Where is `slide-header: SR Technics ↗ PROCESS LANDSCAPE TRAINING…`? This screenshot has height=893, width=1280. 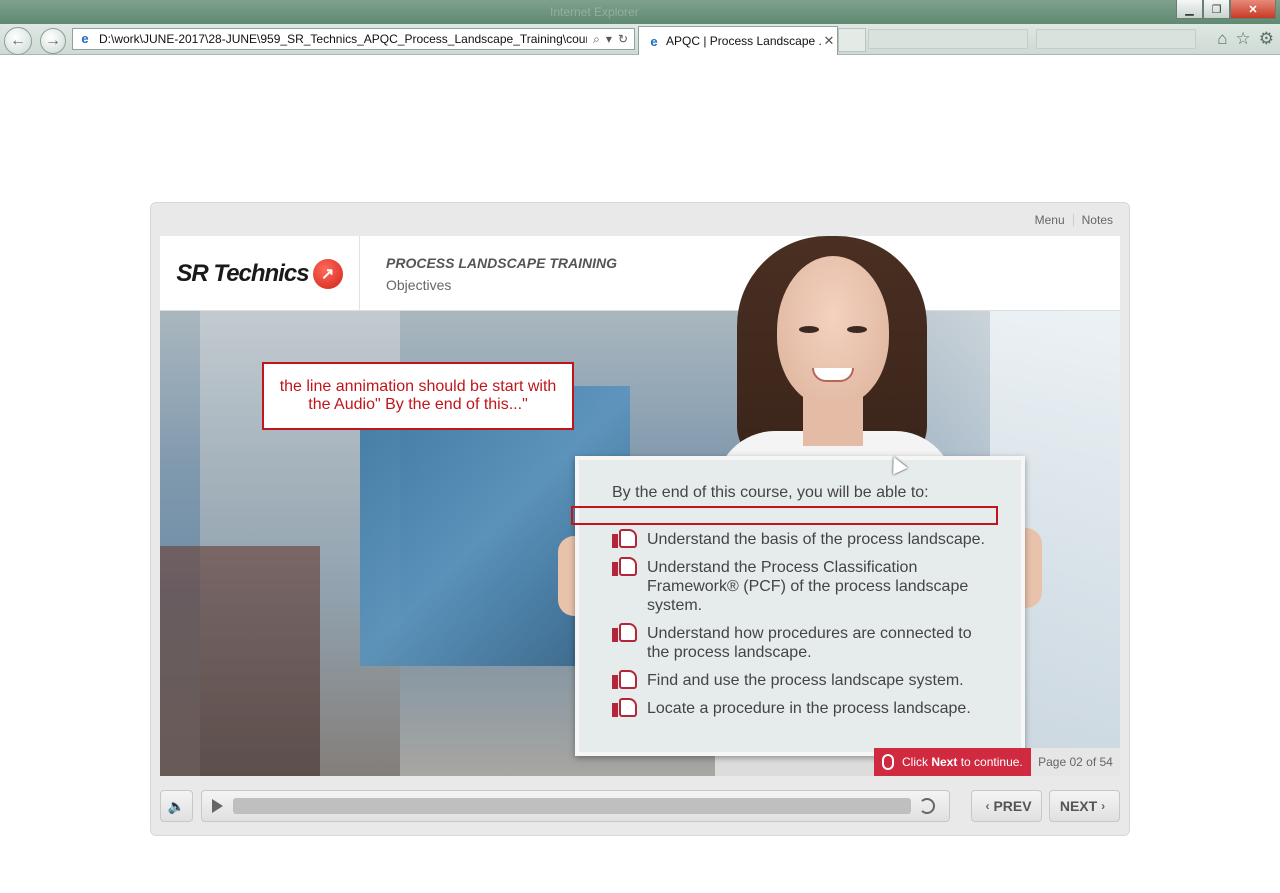
slide-header: SR Technics ↗ PROCESS LANDSCAPE TRAINING… is located at coordinates (640, 273).